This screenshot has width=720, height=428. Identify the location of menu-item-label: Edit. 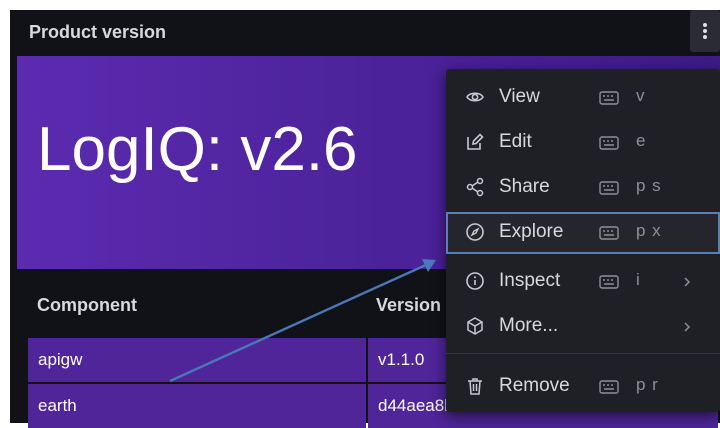
(515, 141).